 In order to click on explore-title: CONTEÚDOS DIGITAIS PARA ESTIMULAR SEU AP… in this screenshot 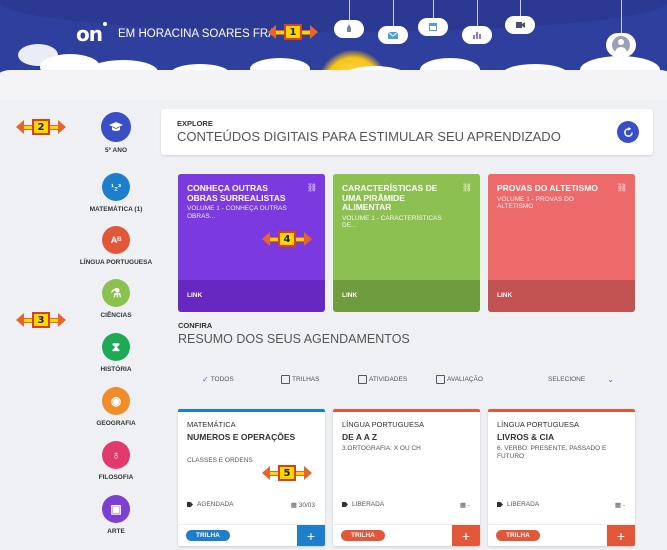, I will do `click(369, 136)`.